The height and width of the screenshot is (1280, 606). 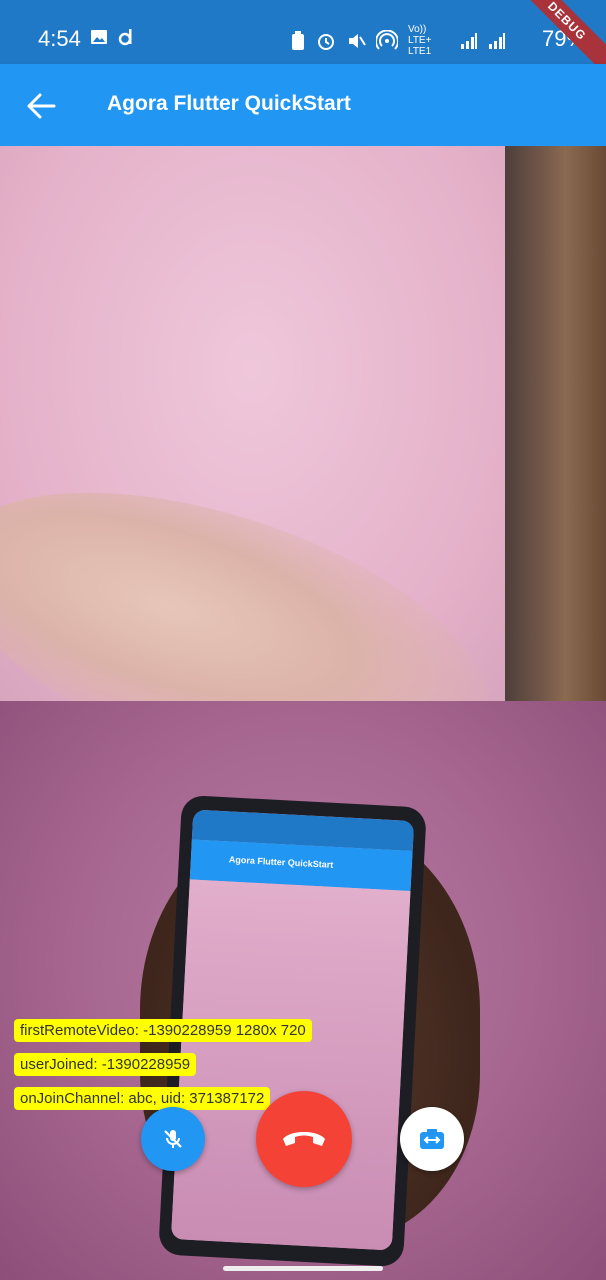 I want to click on app-bar: Agora Flutter QuickStart, so click(x=303, y=105).